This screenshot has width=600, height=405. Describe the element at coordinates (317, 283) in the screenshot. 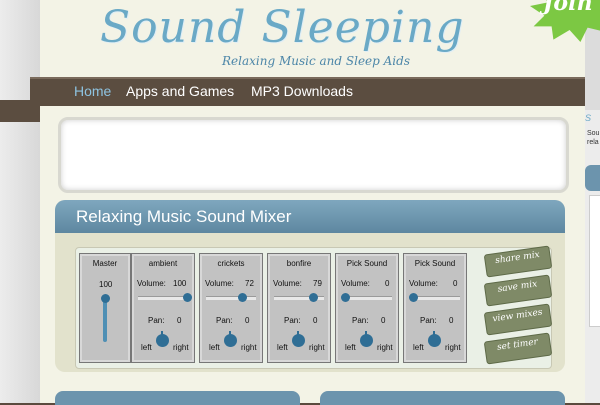

I see `volume-value: 79` at that location.